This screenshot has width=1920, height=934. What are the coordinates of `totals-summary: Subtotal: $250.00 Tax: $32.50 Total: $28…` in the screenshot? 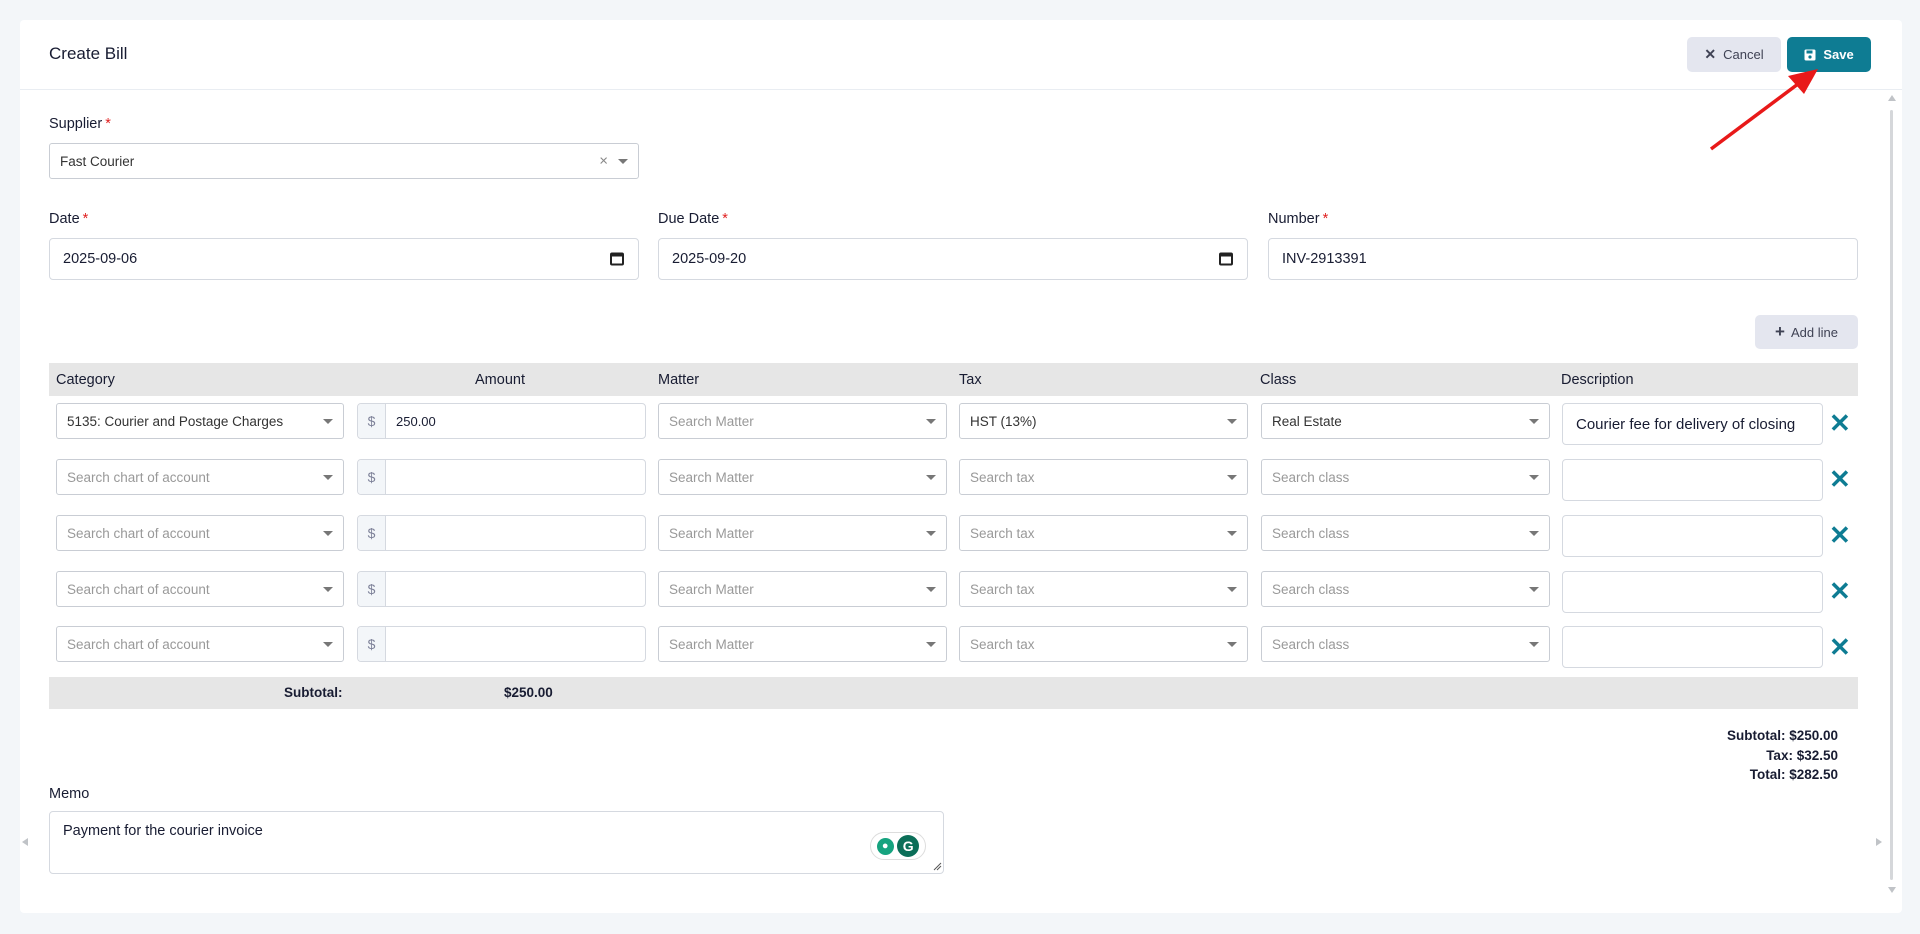 It's located at (1782, 755).